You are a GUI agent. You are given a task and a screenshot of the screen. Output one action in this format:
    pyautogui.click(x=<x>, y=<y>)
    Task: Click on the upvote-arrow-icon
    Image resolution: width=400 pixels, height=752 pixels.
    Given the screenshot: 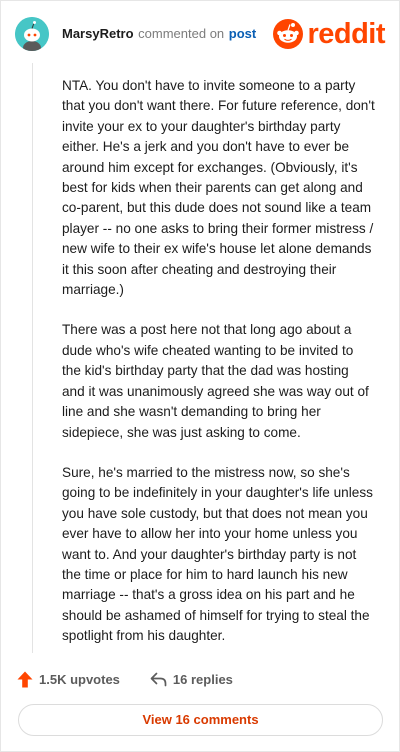 What is the action you would take?
    pyautogui.click(x=25, y=679)
    